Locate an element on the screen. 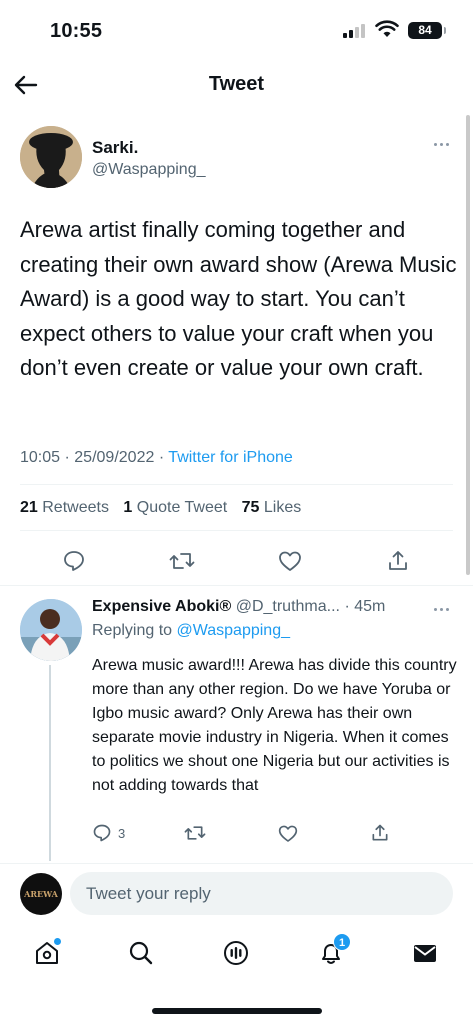 The width and height of the screenshot is (473, 1024). retweets-count: 21 is located at coordinates (29, 507).